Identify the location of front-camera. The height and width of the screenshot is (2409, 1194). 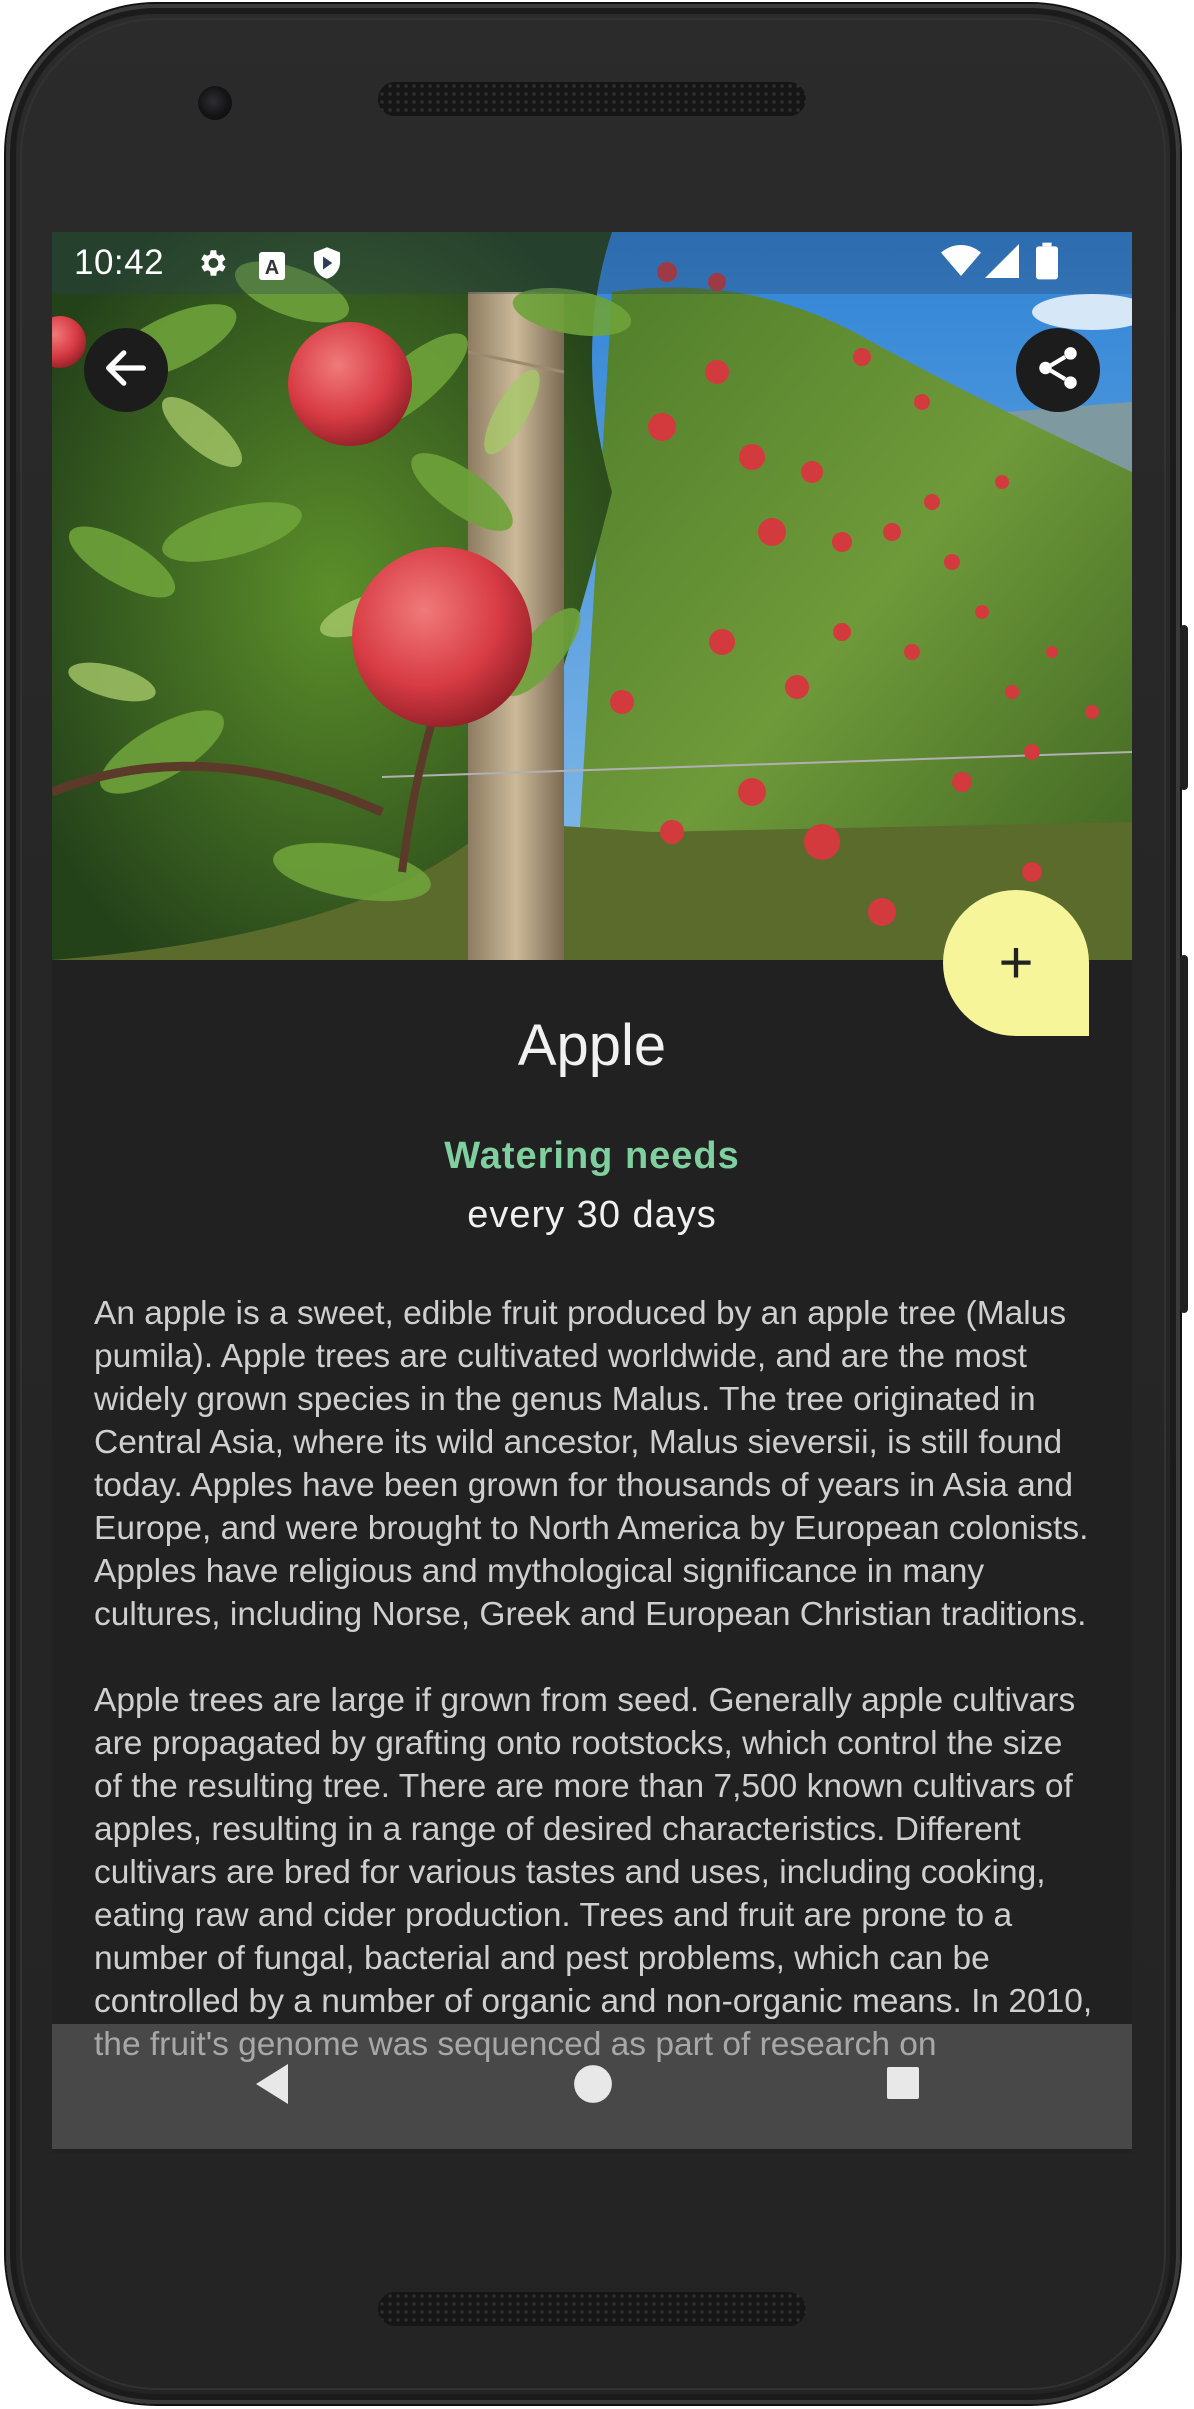
(215, 103).